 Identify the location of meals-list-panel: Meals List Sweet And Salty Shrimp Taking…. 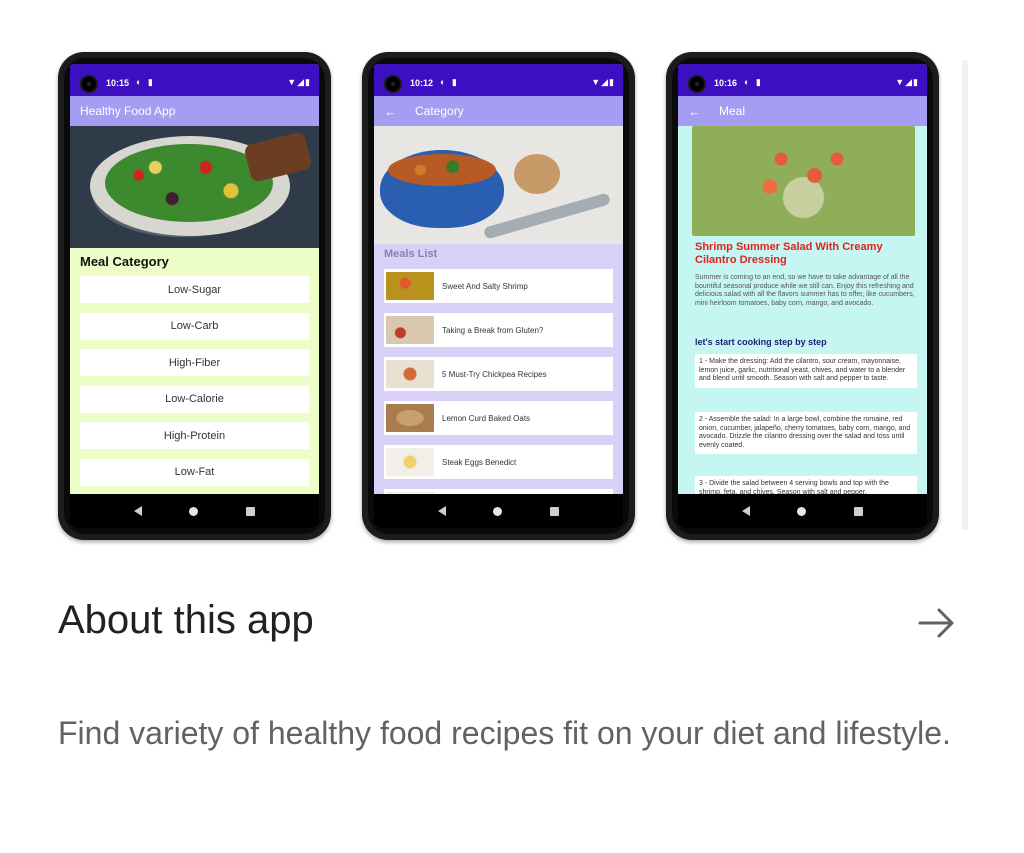
(498, 383).